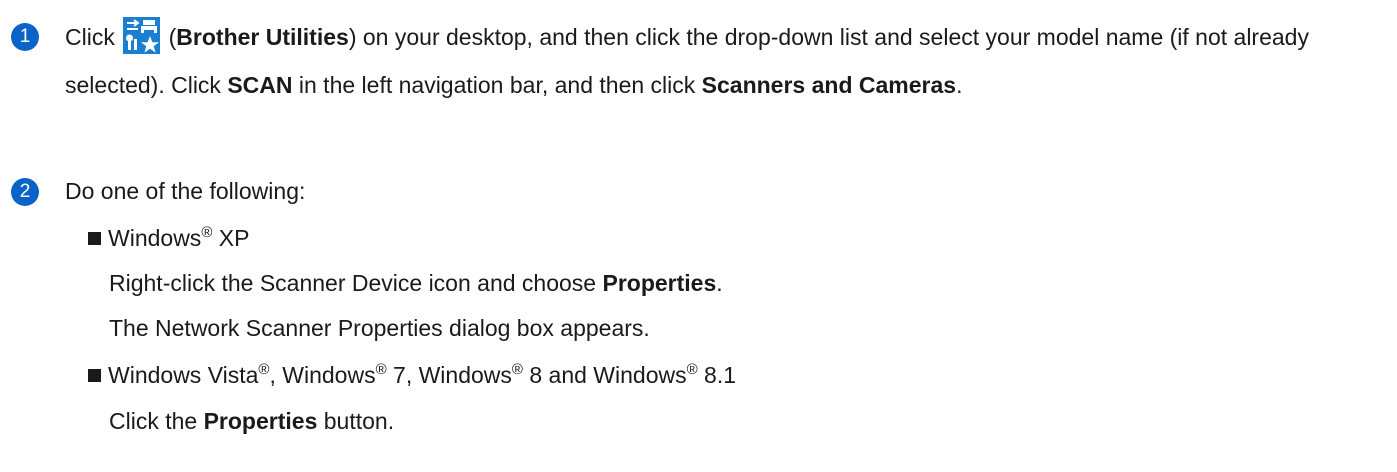 This screenshot has height=472, width=1397. I want to click on properties-label: Properties, so click(659, 283).